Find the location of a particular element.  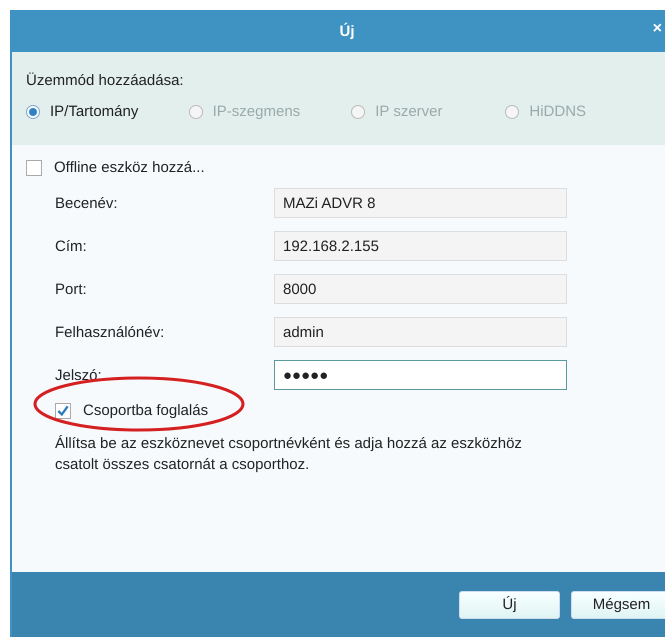

input-field: ●●●●● is located at coordinates (420, 375).